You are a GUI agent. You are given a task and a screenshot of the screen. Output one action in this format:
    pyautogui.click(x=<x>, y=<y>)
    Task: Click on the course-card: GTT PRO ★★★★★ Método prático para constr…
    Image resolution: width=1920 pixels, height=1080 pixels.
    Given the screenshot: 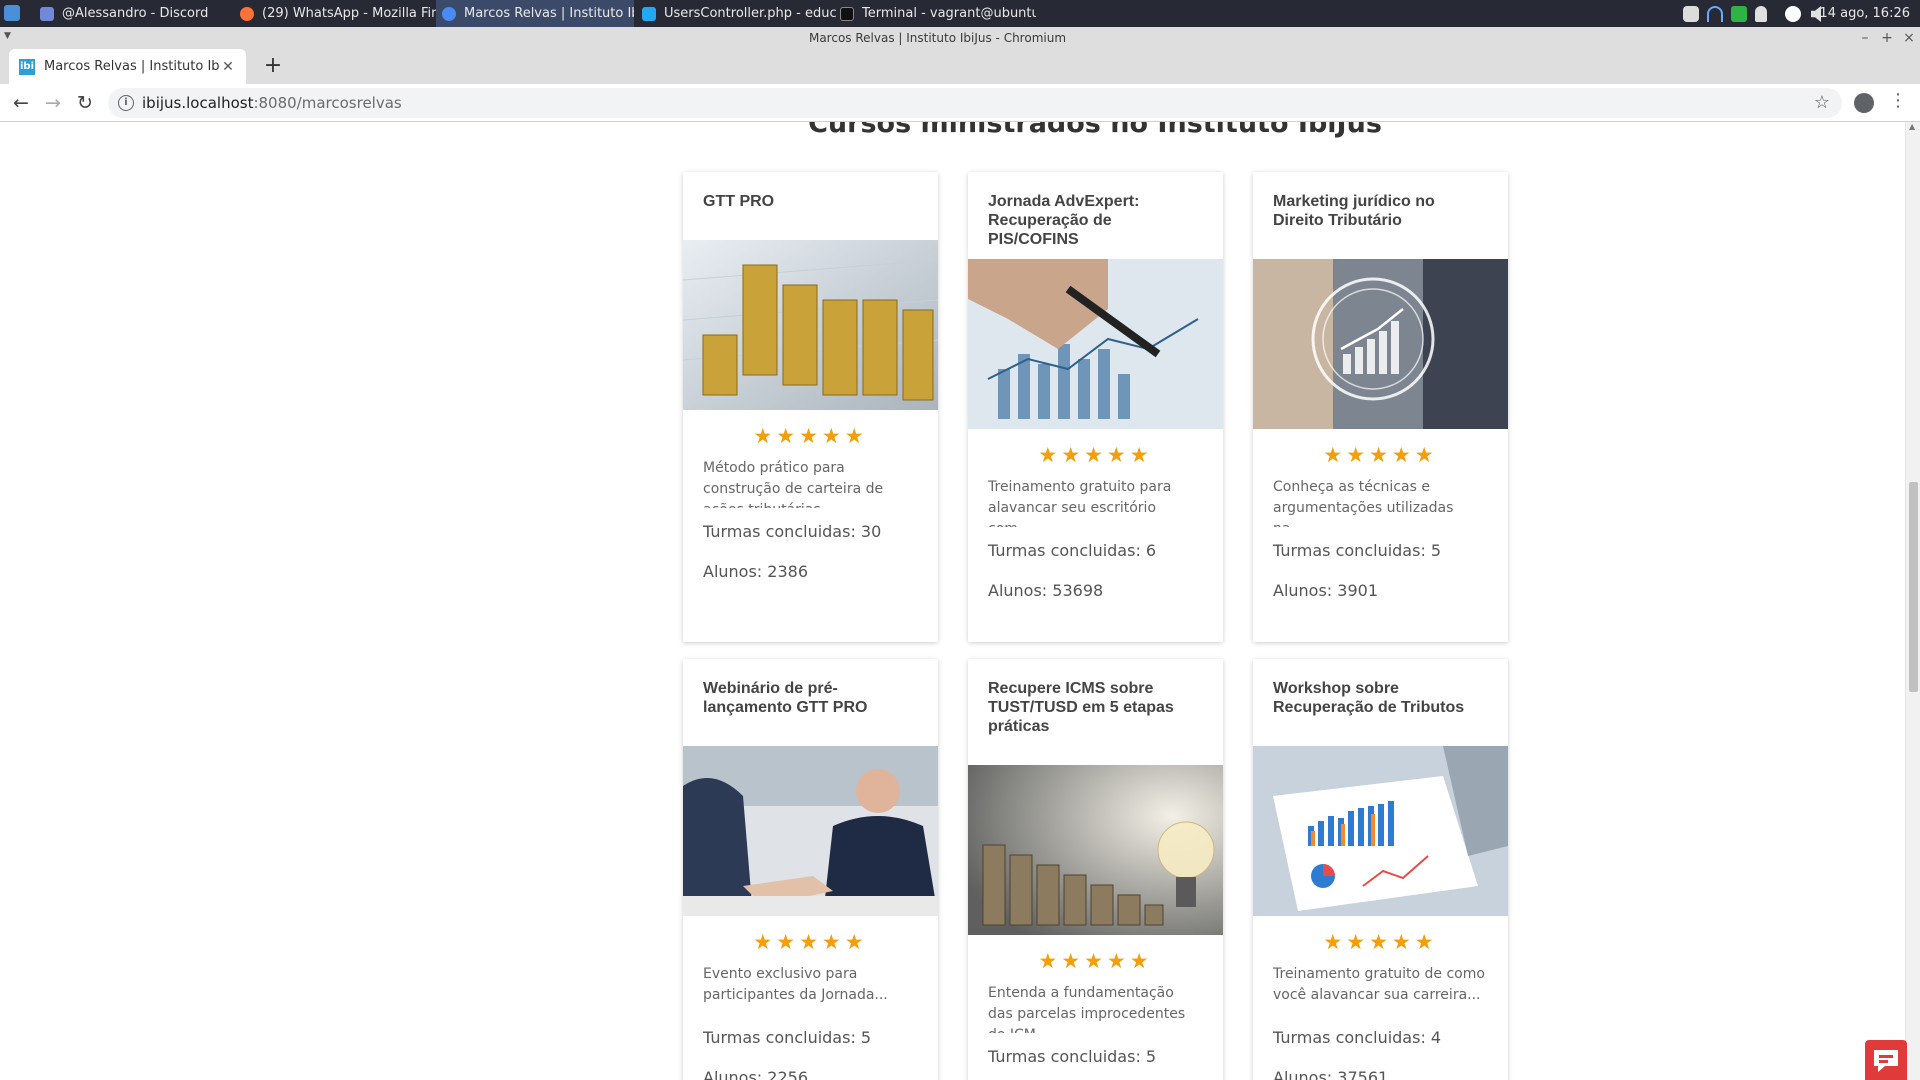 What is the action you would take?
    pyautogui.click(x=810, y=407)
    